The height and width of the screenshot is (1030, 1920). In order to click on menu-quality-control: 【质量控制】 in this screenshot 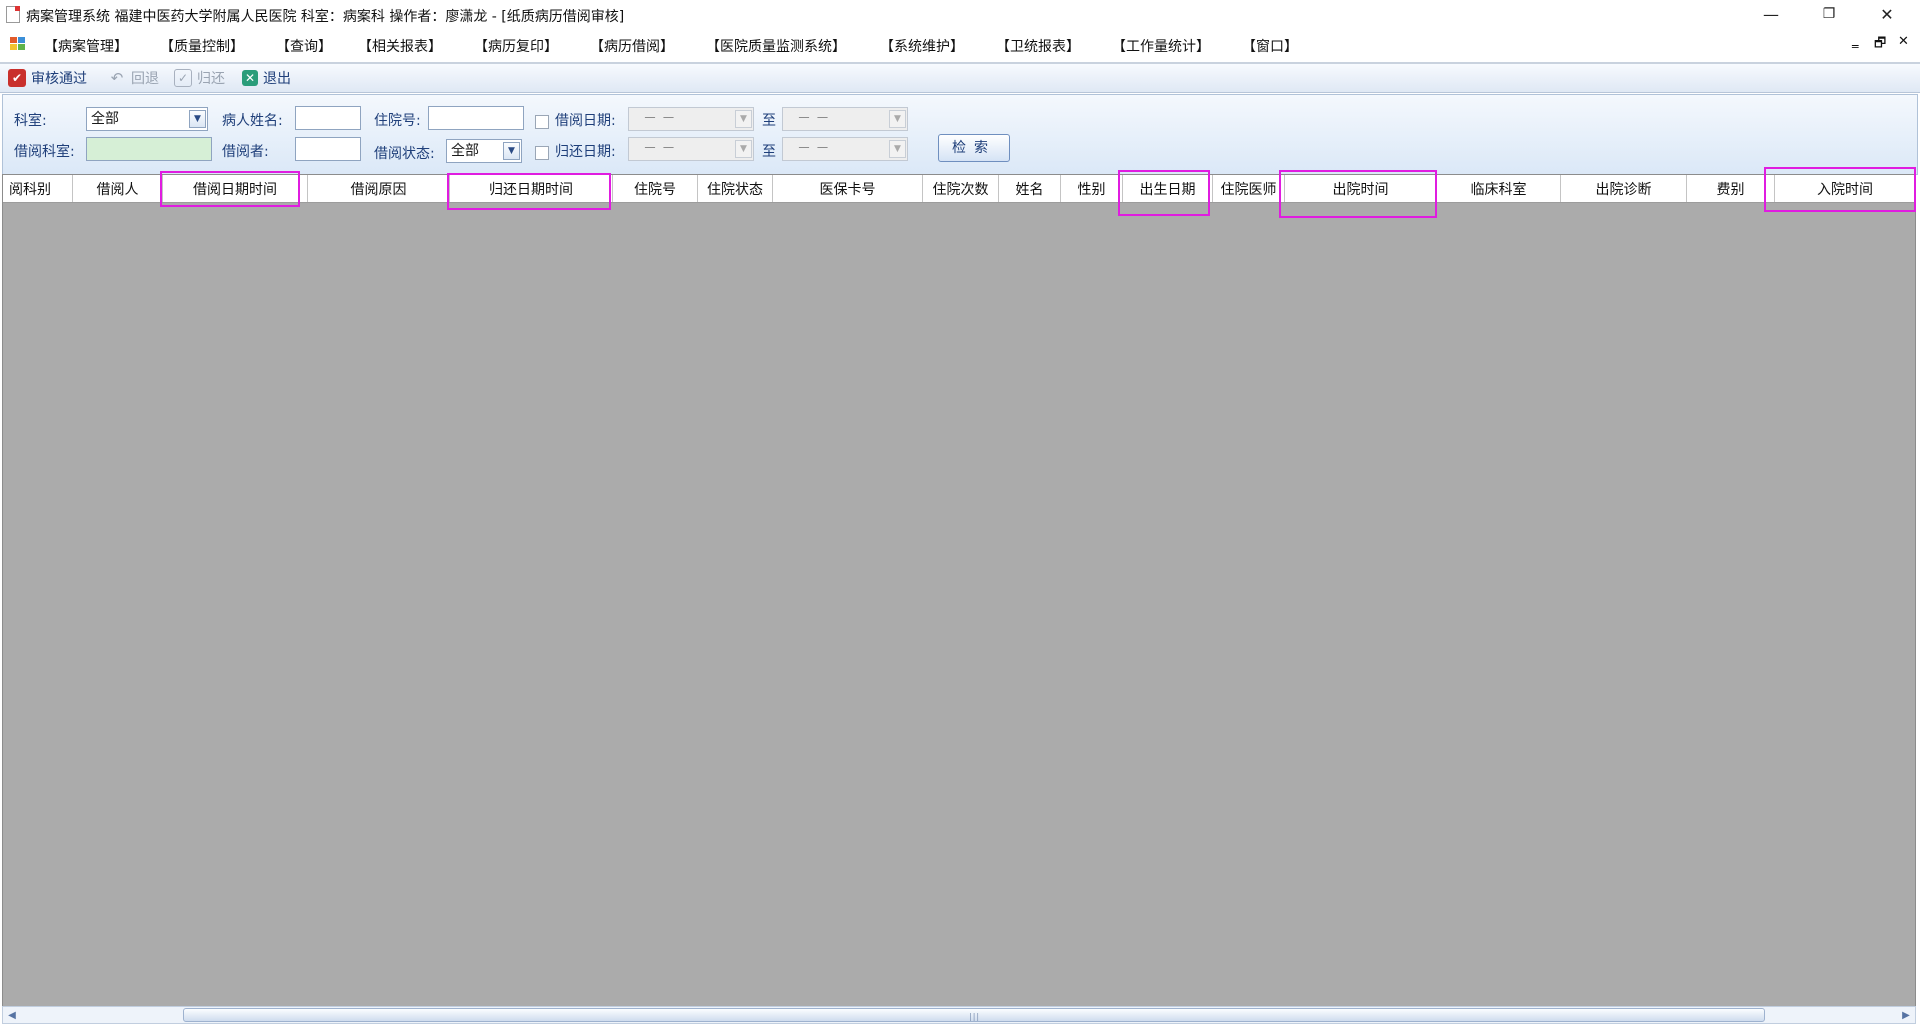, I will do `click(202, 46)`.